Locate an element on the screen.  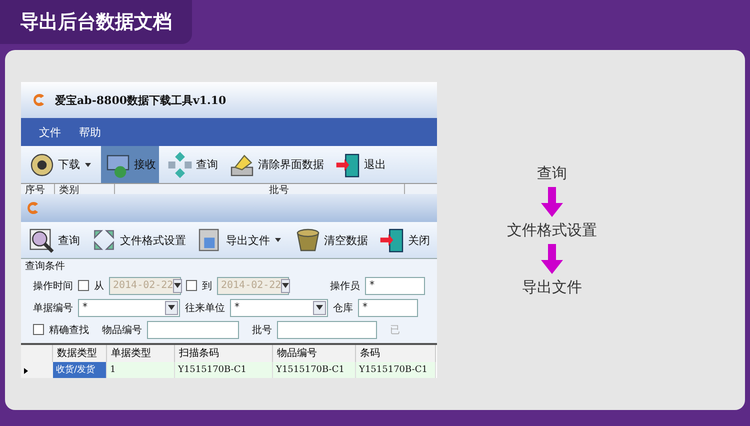
field-label: 到 is located at coordinates (207, 286).